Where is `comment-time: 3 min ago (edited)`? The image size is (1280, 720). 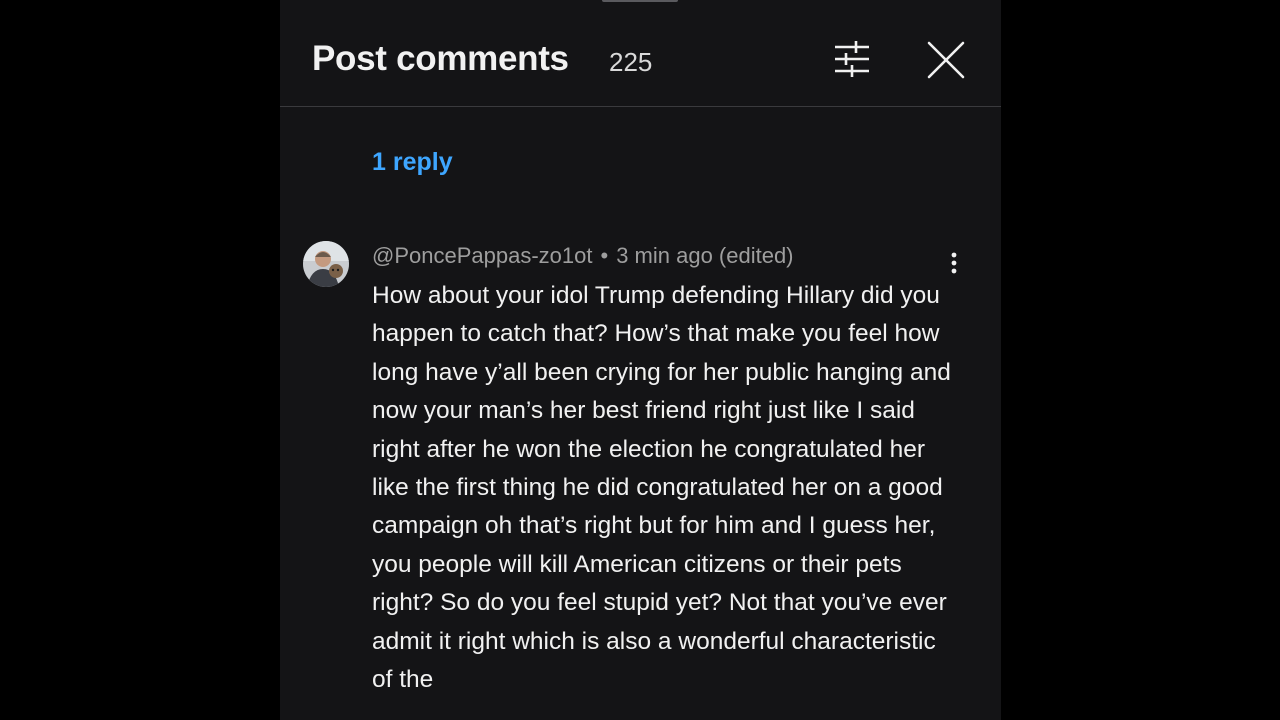
comment-time: 3 min ago (edited) is located at coordinates (705, 255).